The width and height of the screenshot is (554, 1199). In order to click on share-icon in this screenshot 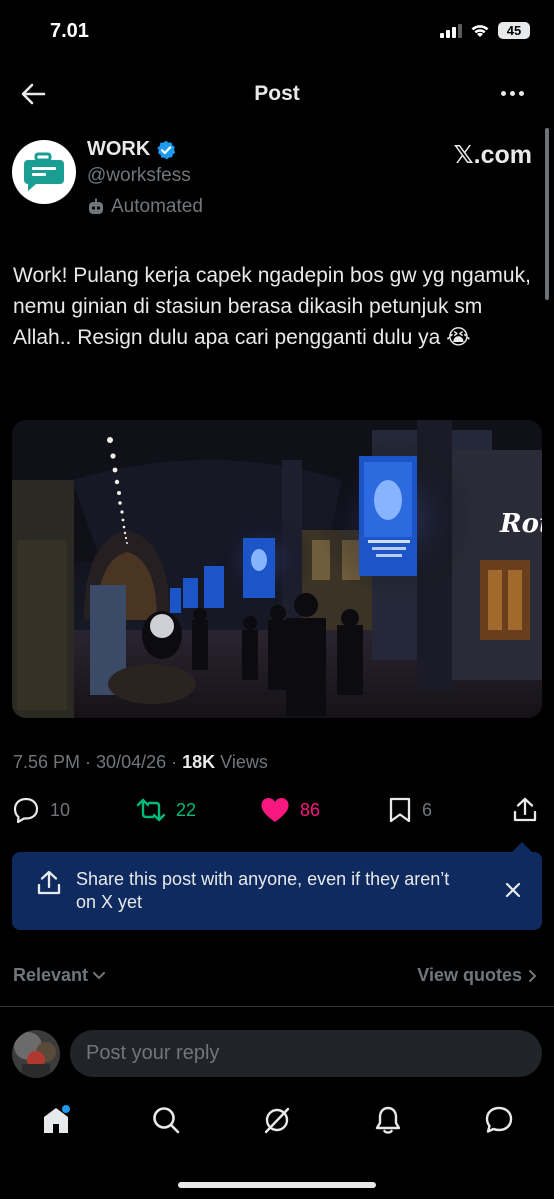, I will do `click(525, 809)`.